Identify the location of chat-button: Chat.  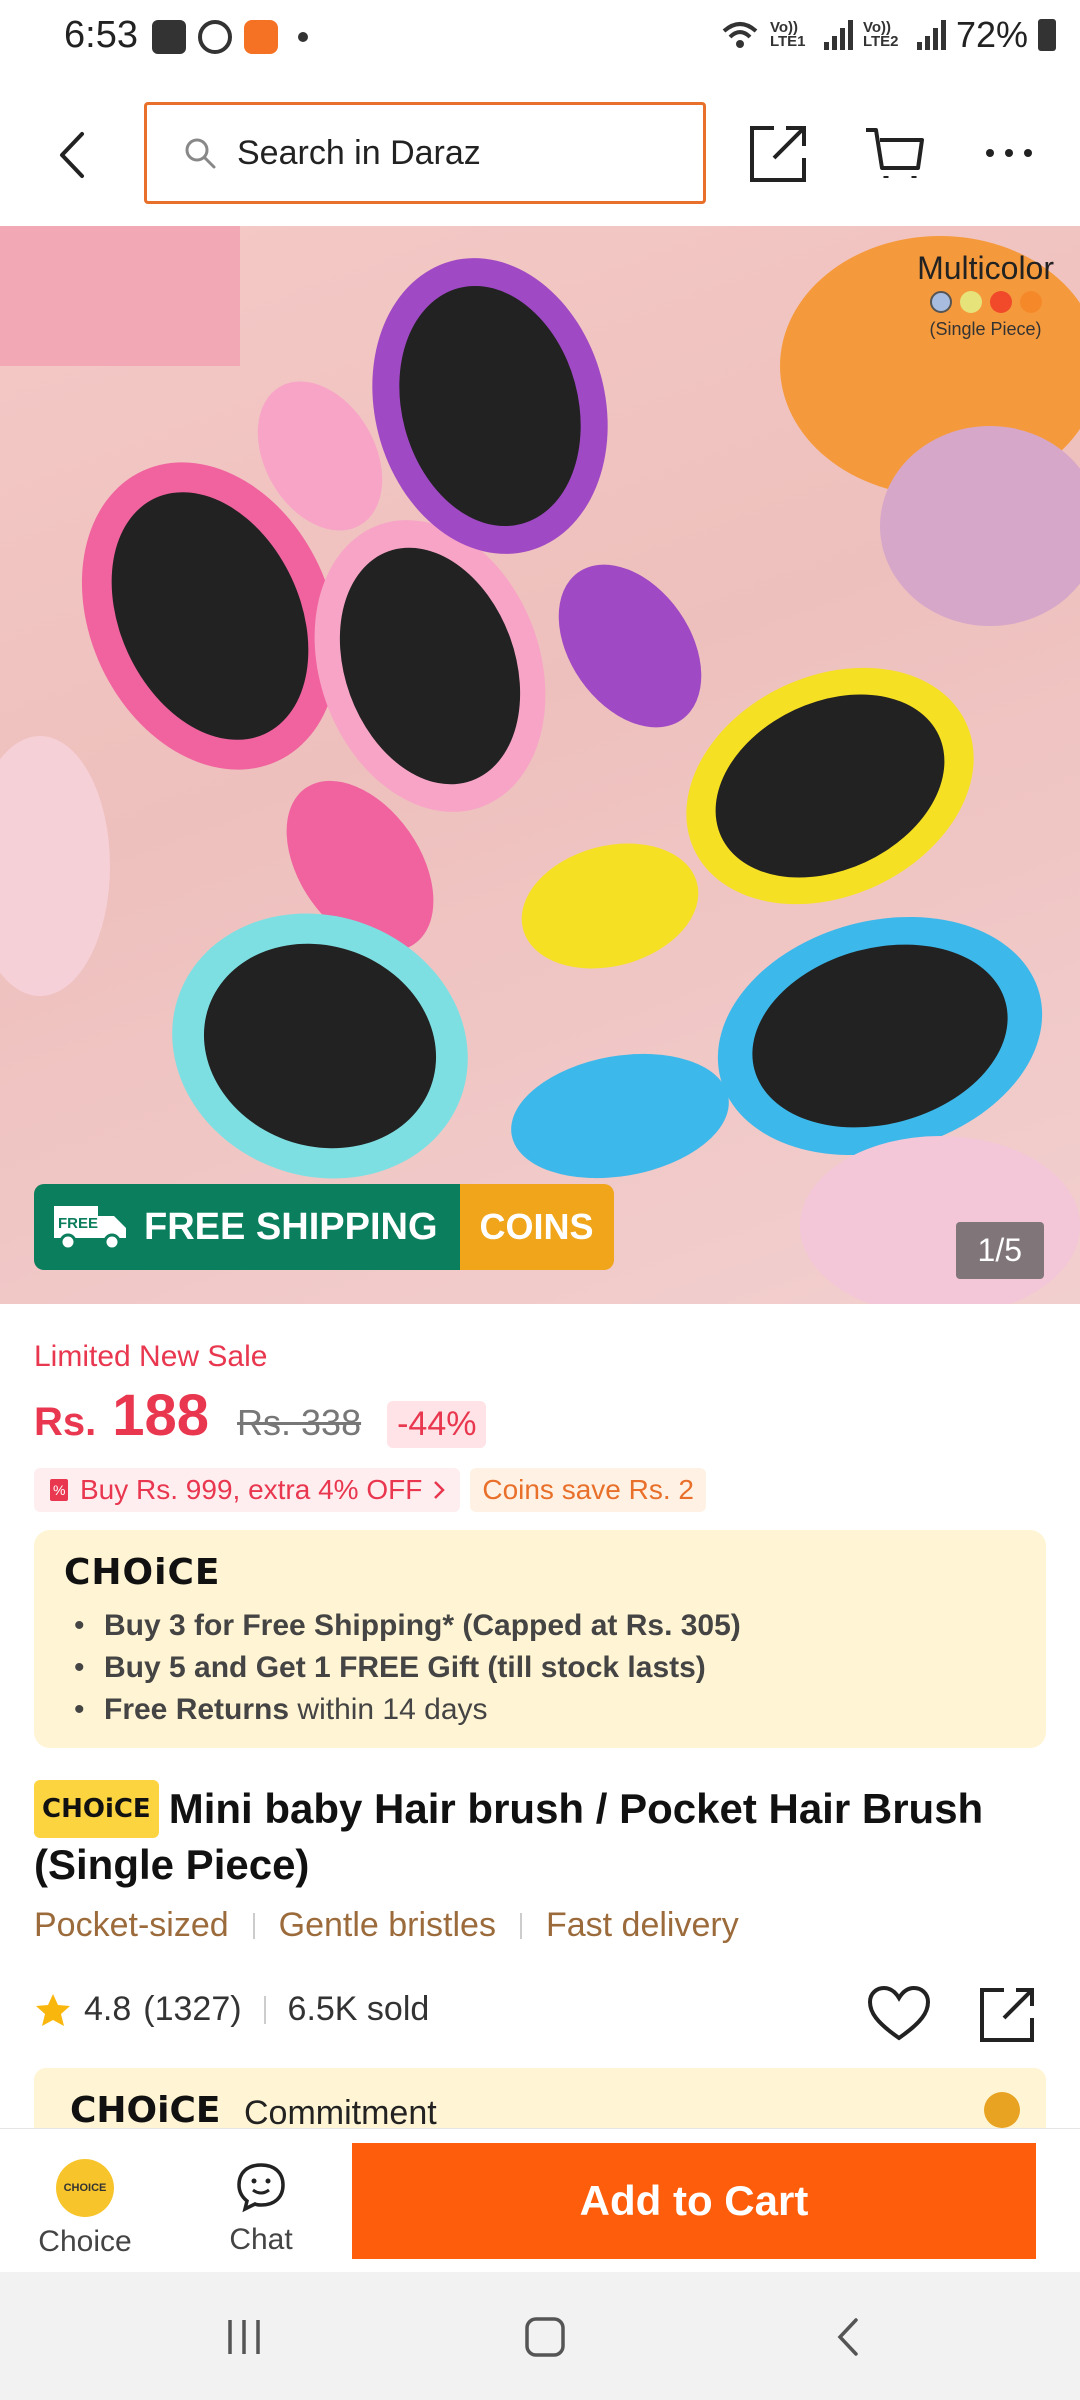
(261, 2208).